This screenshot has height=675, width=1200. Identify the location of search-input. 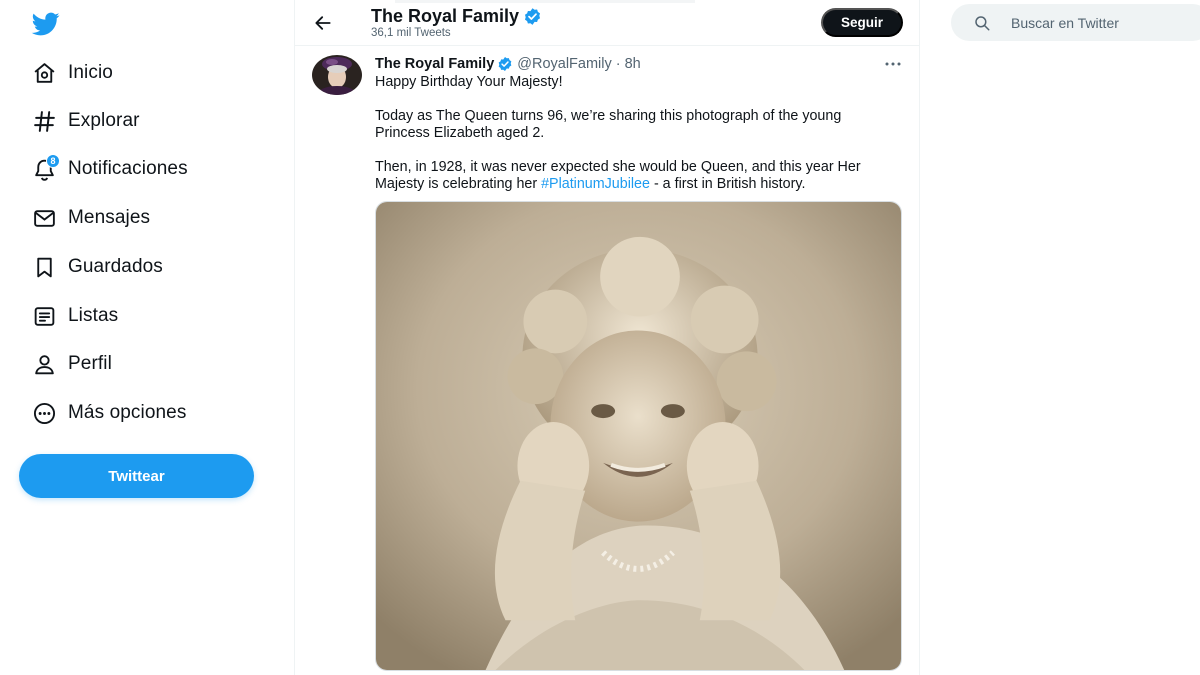
(1105, 22).